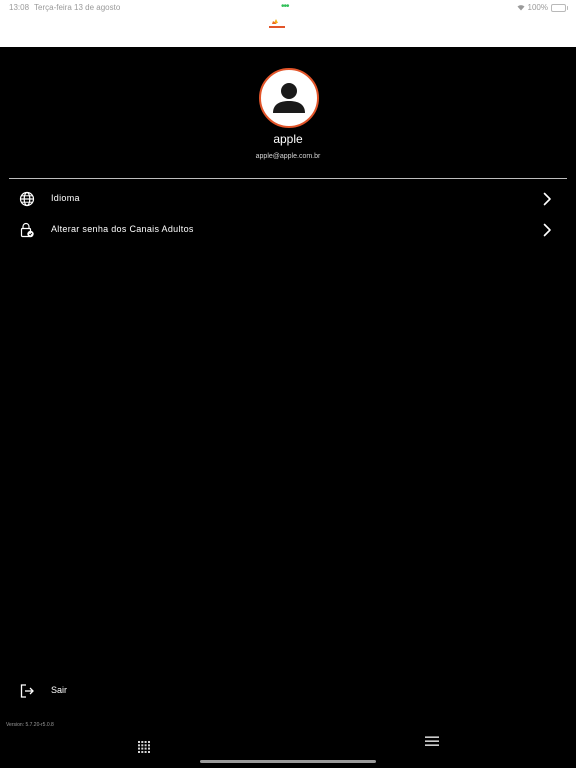 Image resolution: width=576 pixels, height=768 pixels. Describe the element at coordinates (288, 156) in the screenshot. I see `profile-email: apple@apple.com.br` at that location.